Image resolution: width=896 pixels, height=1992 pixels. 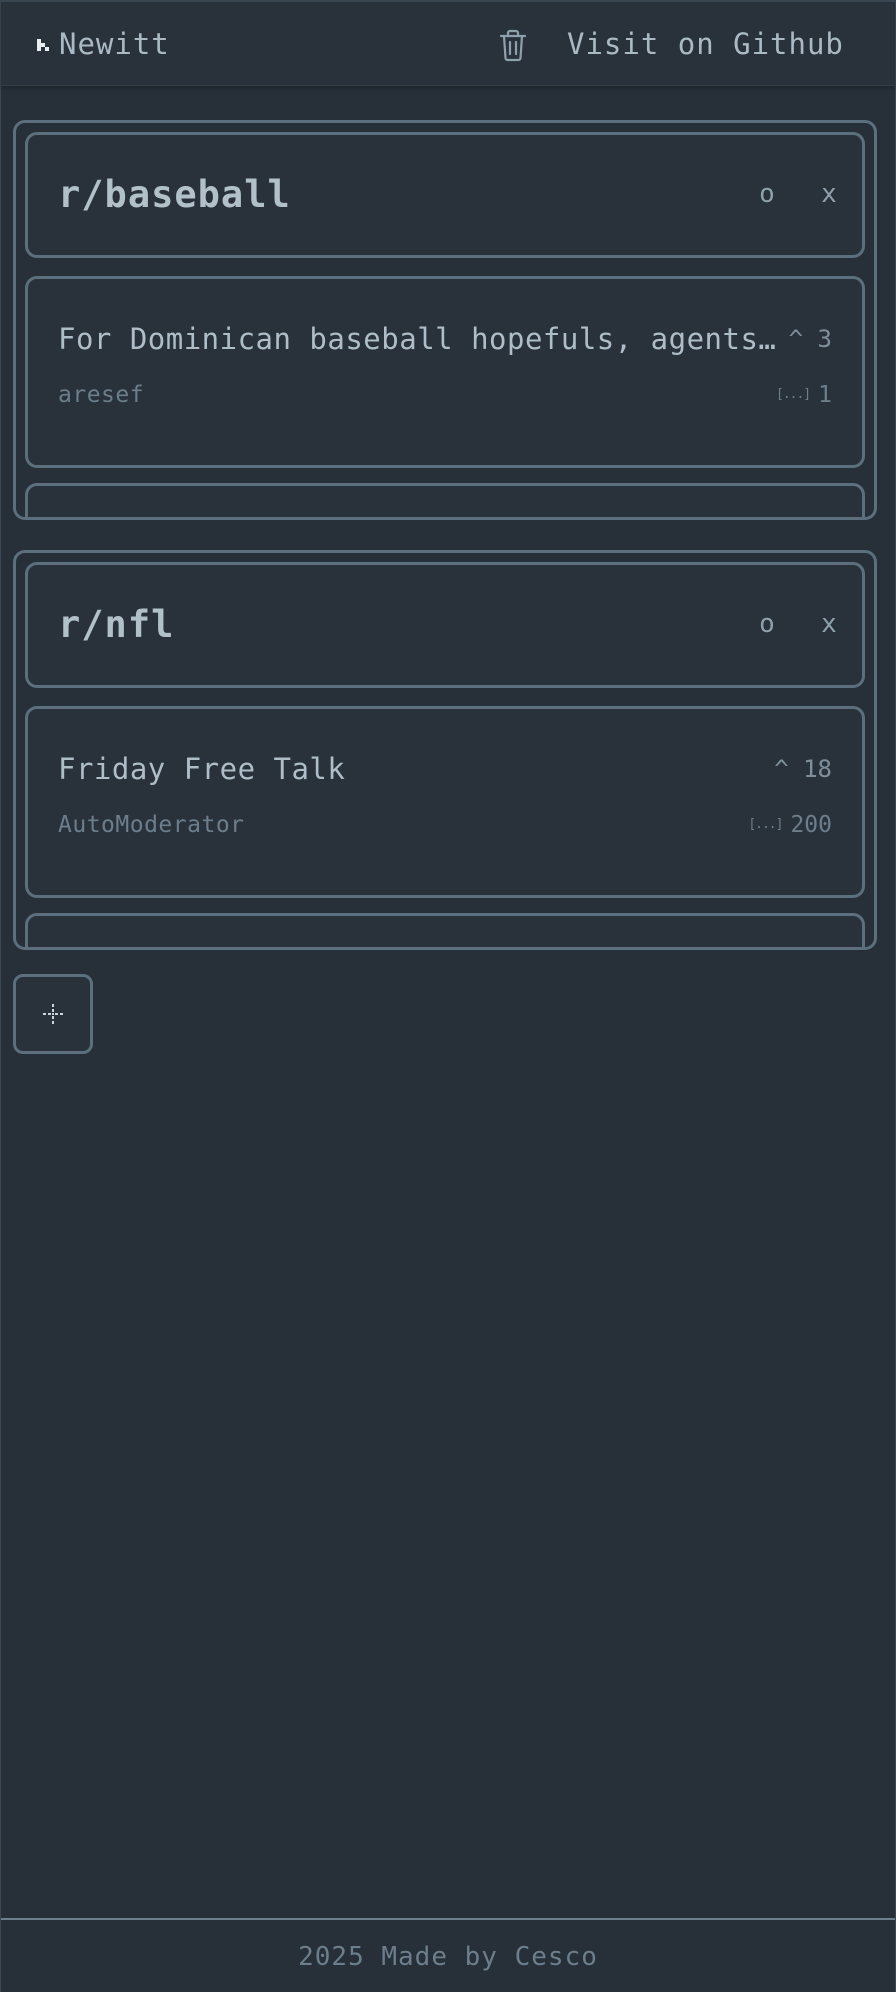 I want to click on brand: Newitt, so click(x=103, y=44).